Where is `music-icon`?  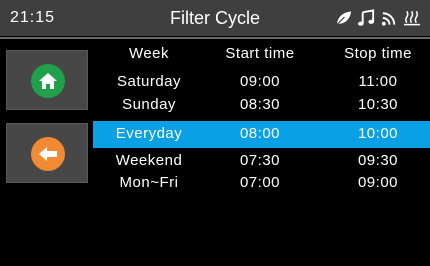 music-icon is located at coordinates (366, 18).